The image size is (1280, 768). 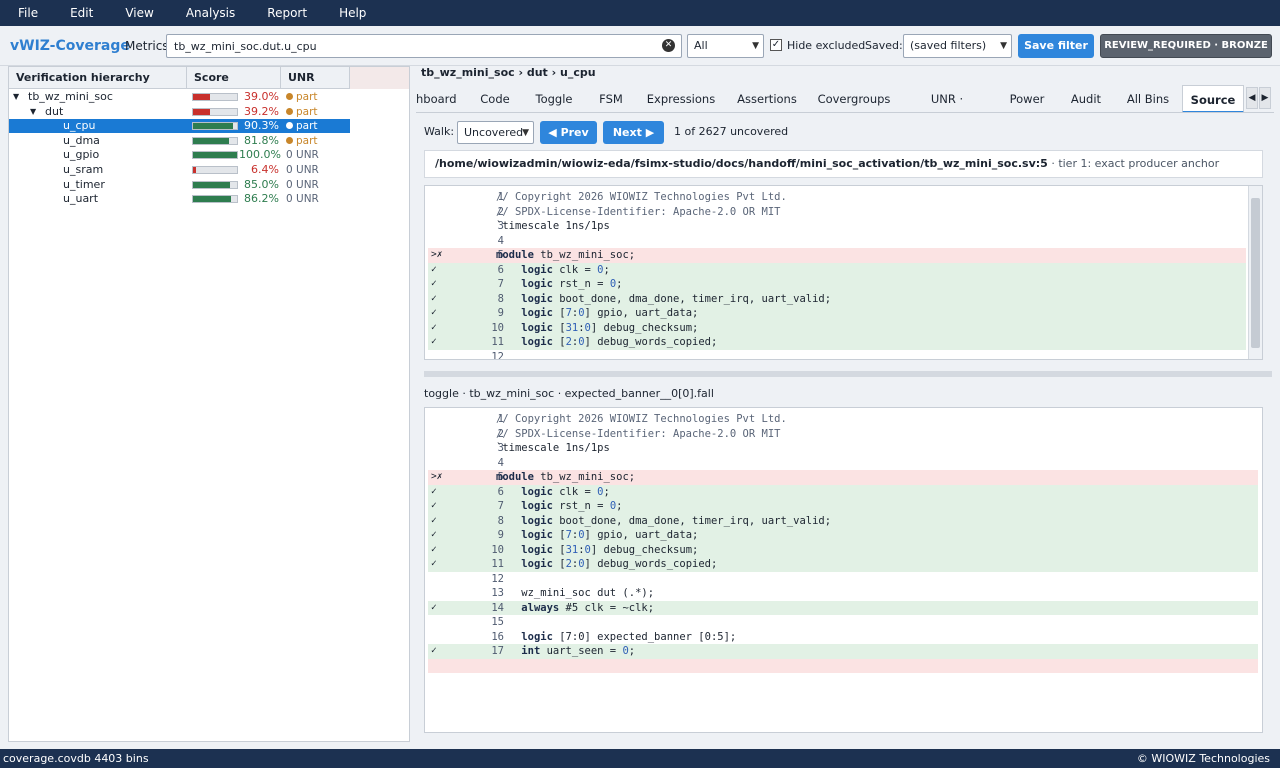 I want to click on tab-dashboard: hboard, so click(x=436, y=98).